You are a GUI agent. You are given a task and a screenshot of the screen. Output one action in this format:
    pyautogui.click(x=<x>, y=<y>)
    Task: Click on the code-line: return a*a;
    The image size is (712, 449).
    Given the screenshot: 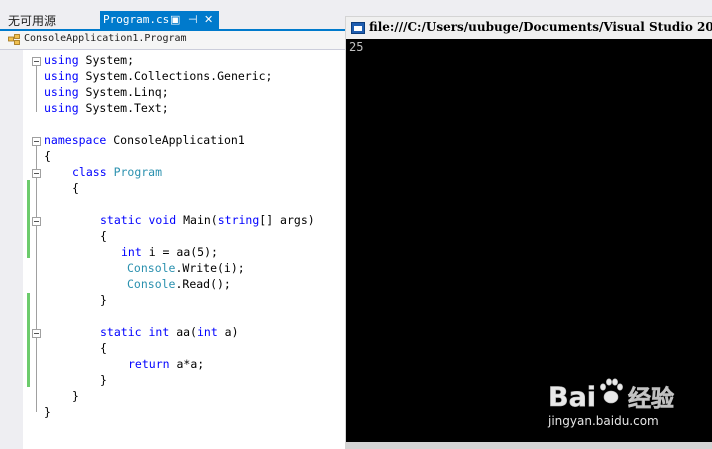 What is the action you would take?
    pyautogui.click(x=166, y=364)
    